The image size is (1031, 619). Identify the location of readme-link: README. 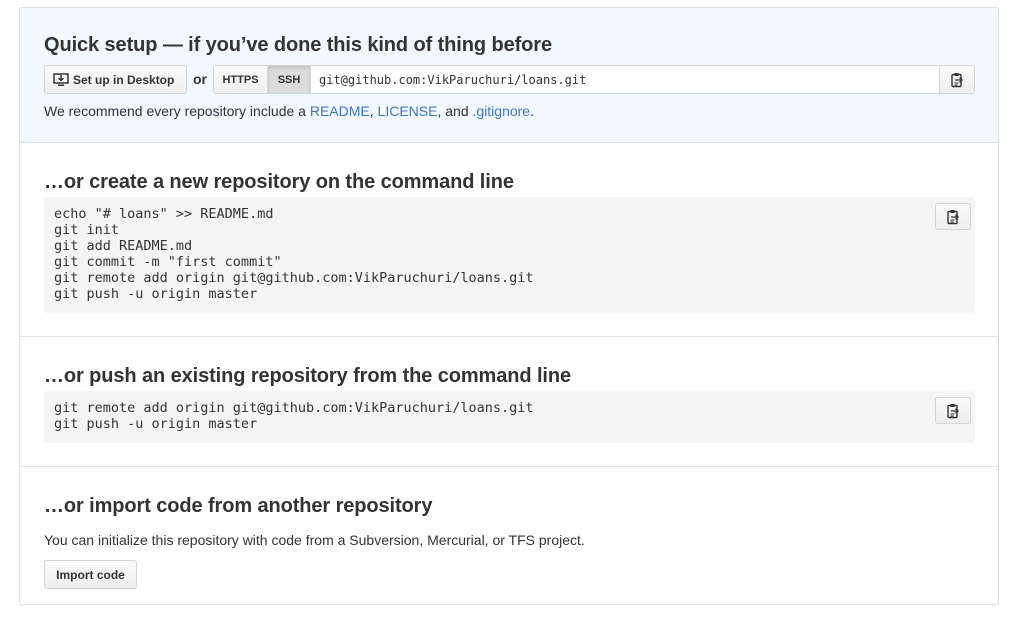
(340, 111).